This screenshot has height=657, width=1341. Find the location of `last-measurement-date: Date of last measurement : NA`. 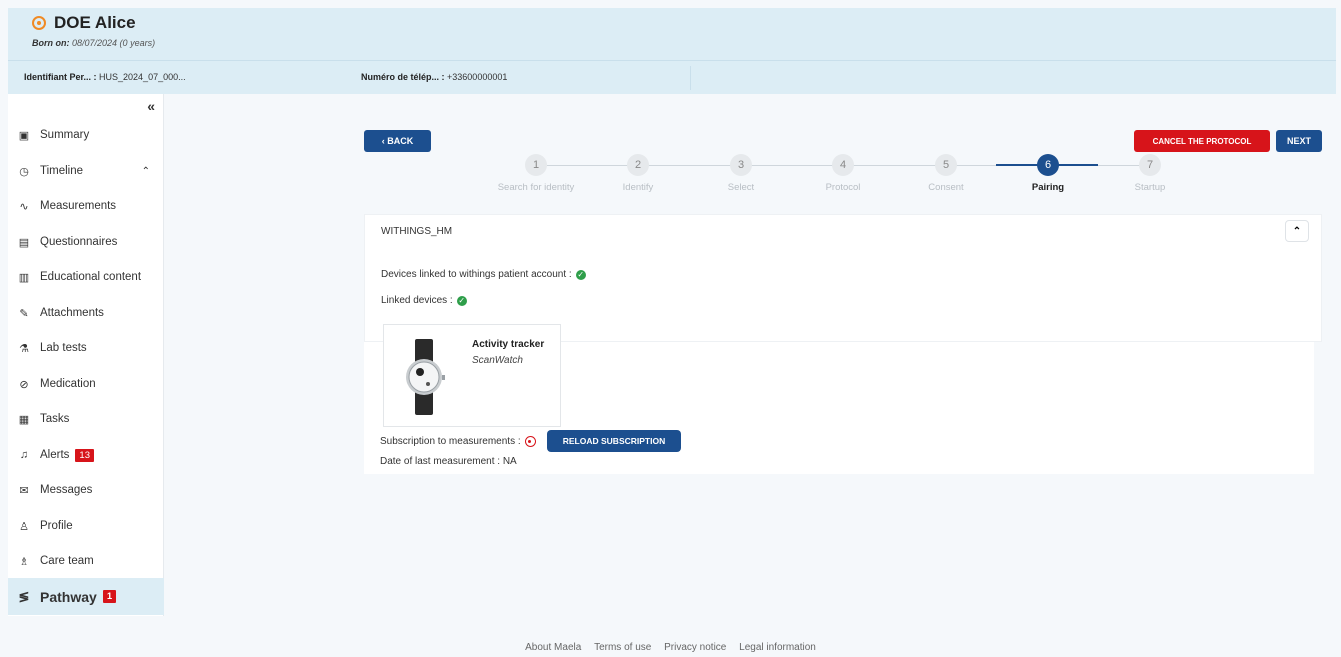

last-measurement-date: Date of last measurement : NA is located at coordinates (448, 461).